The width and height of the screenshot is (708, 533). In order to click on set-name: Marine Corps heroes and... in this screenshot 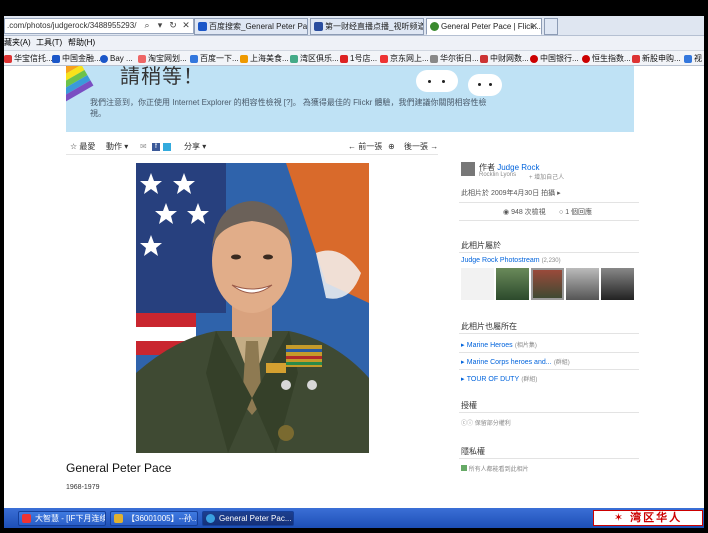, I will do `click(509, 362)`.